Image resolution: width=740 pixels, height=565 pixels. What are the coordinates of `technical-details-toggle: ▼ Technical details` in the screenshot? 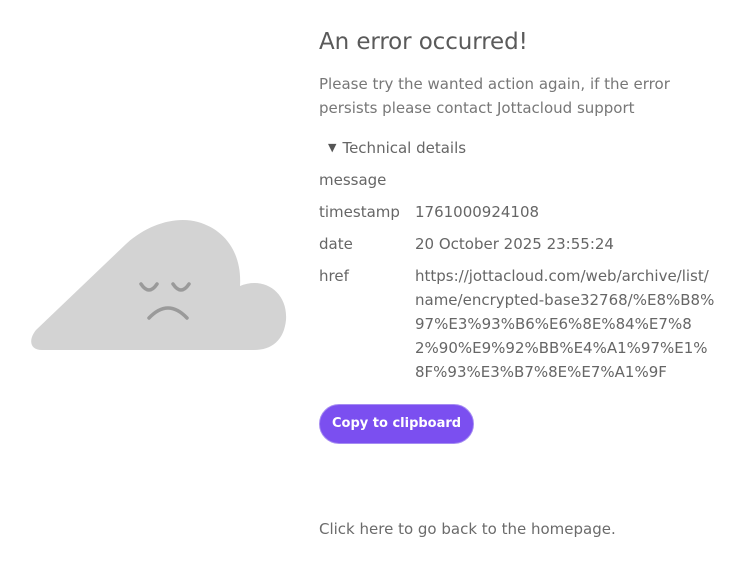 It's located at (528, 148).